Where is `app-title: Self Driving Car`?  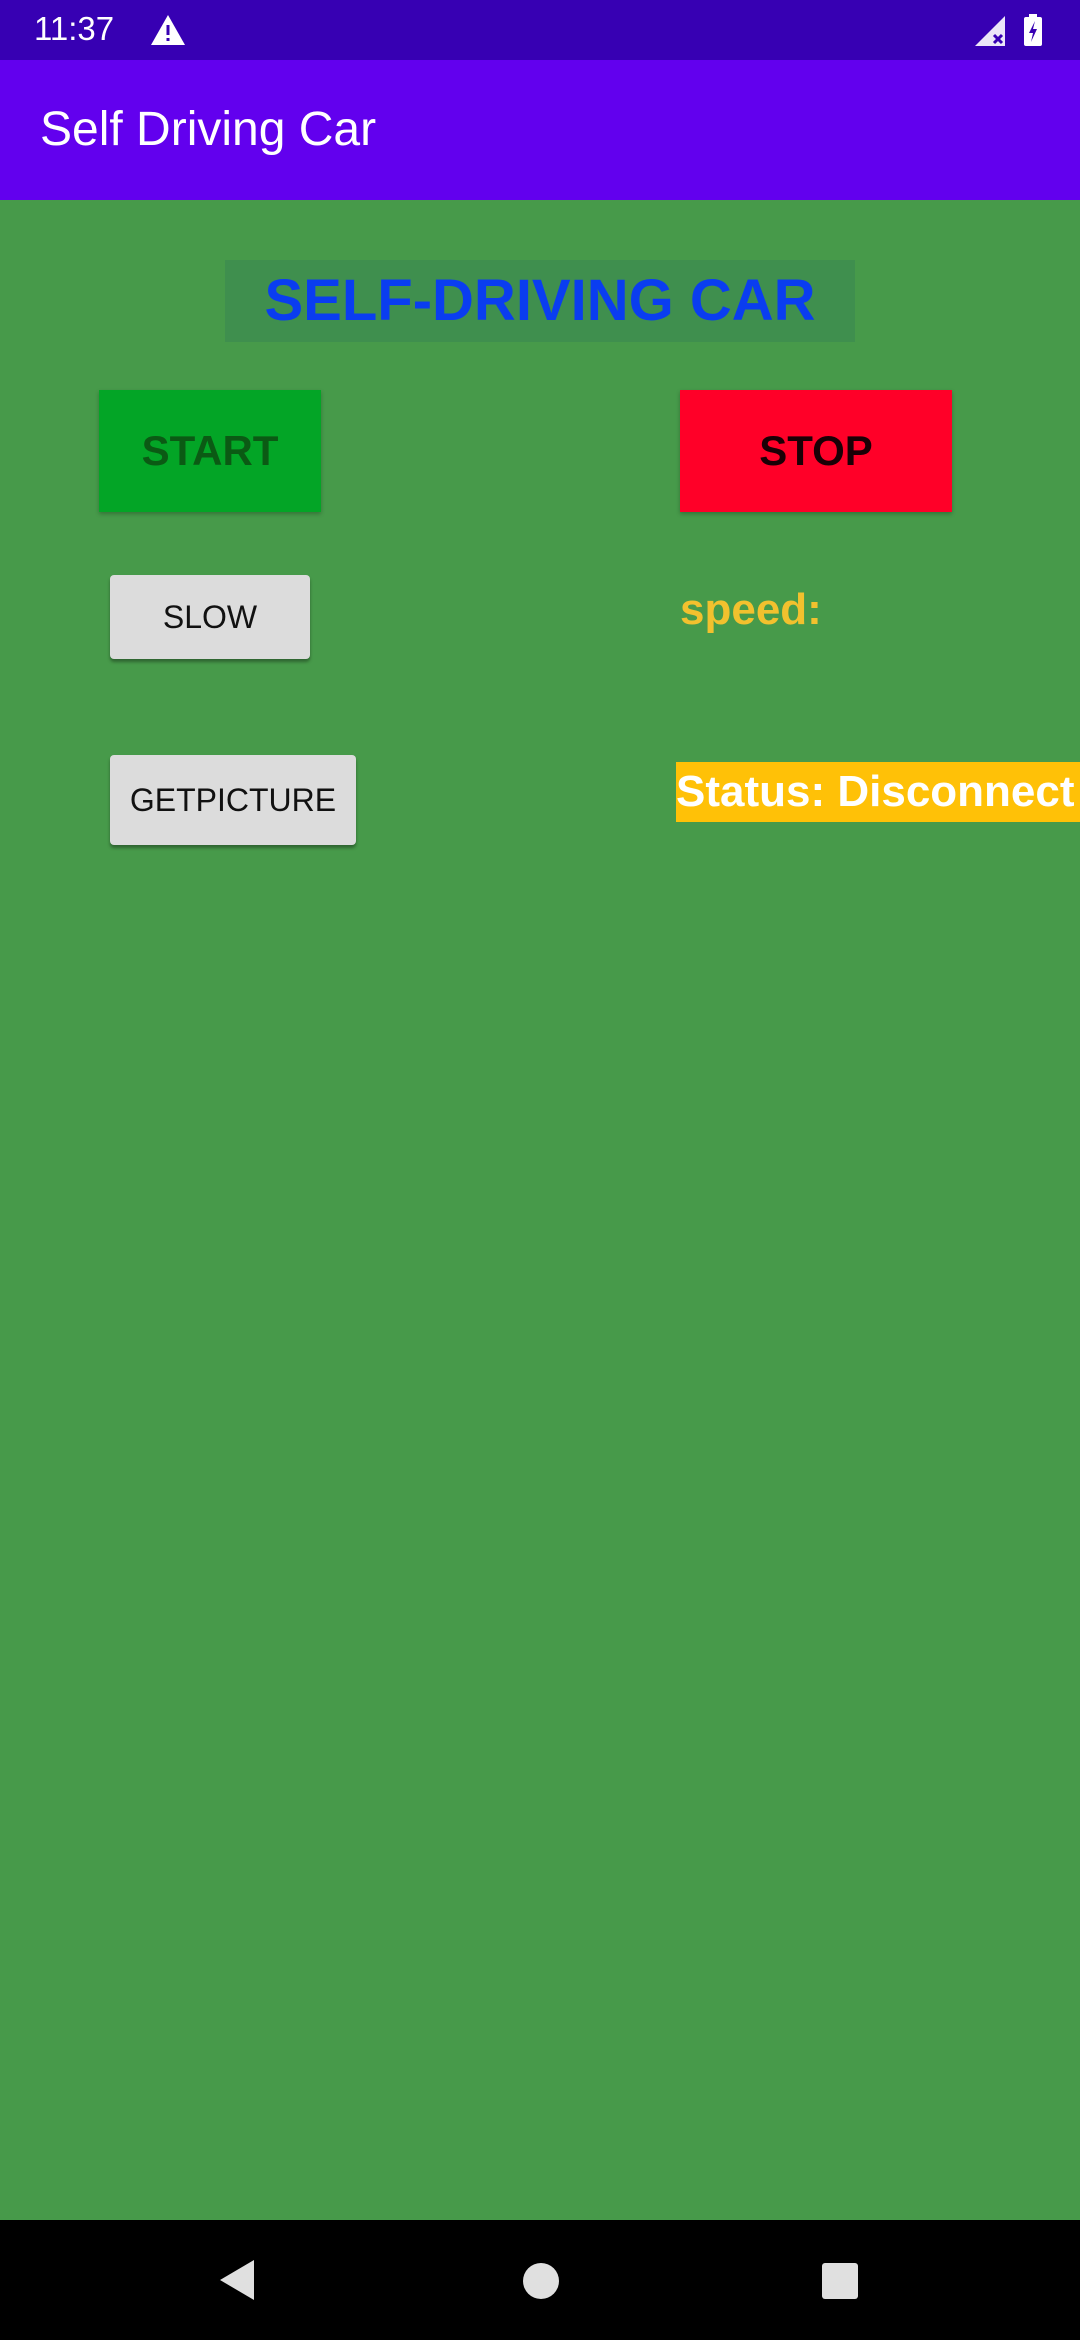
app-title: Self Driving Car is located at coordinates (208, 129).